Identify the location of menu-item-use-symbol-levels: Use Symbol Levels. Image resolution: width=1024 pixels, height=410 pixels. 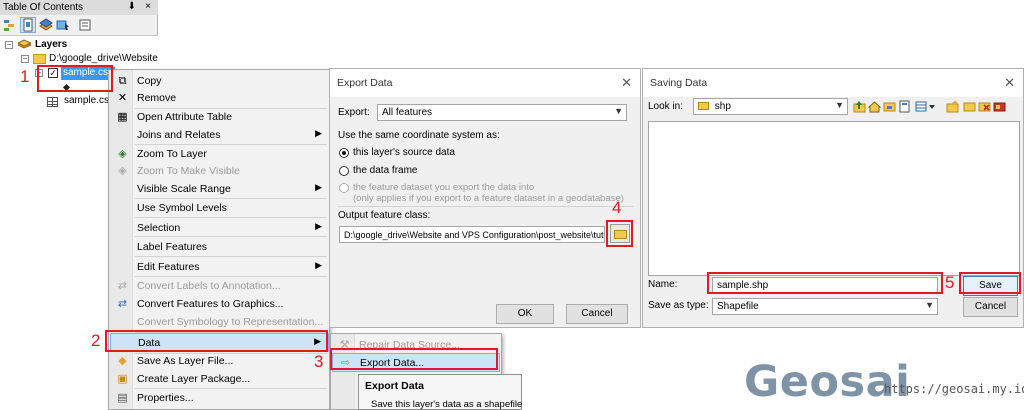
(219, 208).